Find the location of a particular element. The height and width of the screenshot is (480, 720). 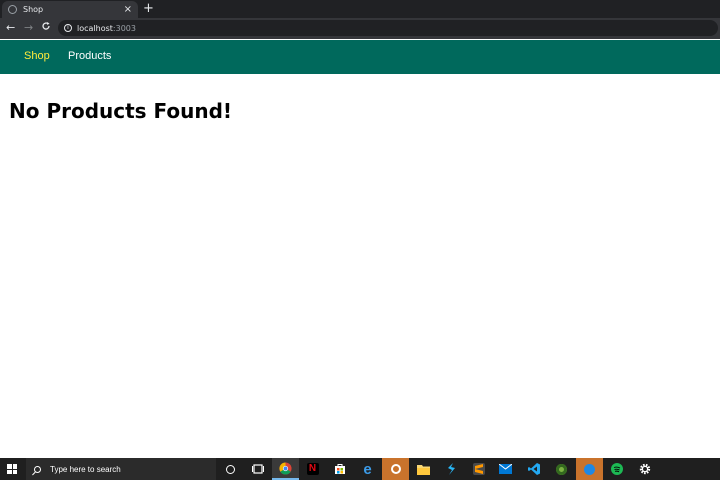

taskbar: Type here to search N e is located at coordinates (360, 469).